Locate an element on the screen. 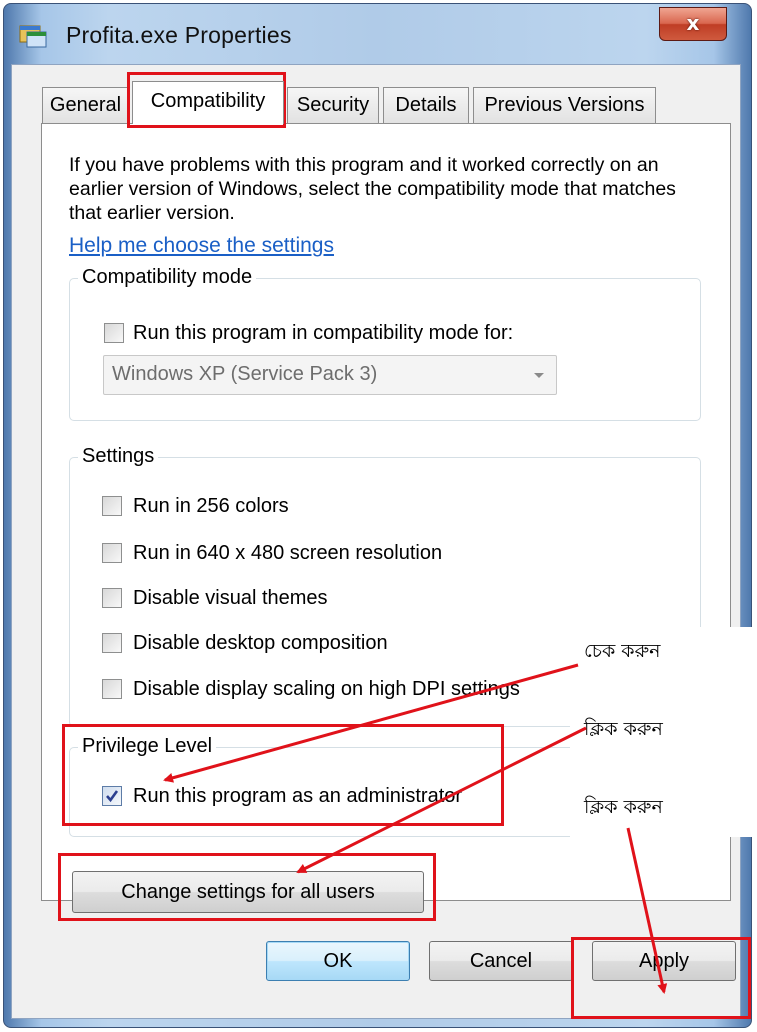 Image resolution: width=757 pixels, height=1032 pixels. disable-desktop-composition-checkbox is located at coordinates (112, 643).